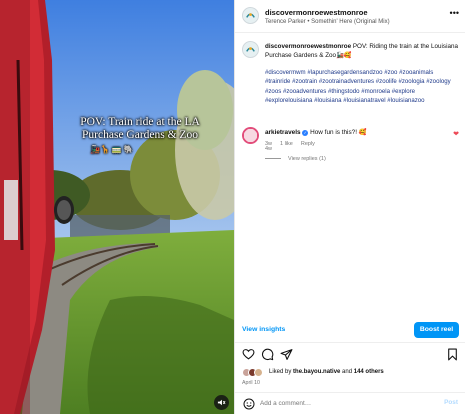 The height and width of the screenshot is (414, 465). I want to click on liked-by-prefix: Liked by, so click(280, 372).